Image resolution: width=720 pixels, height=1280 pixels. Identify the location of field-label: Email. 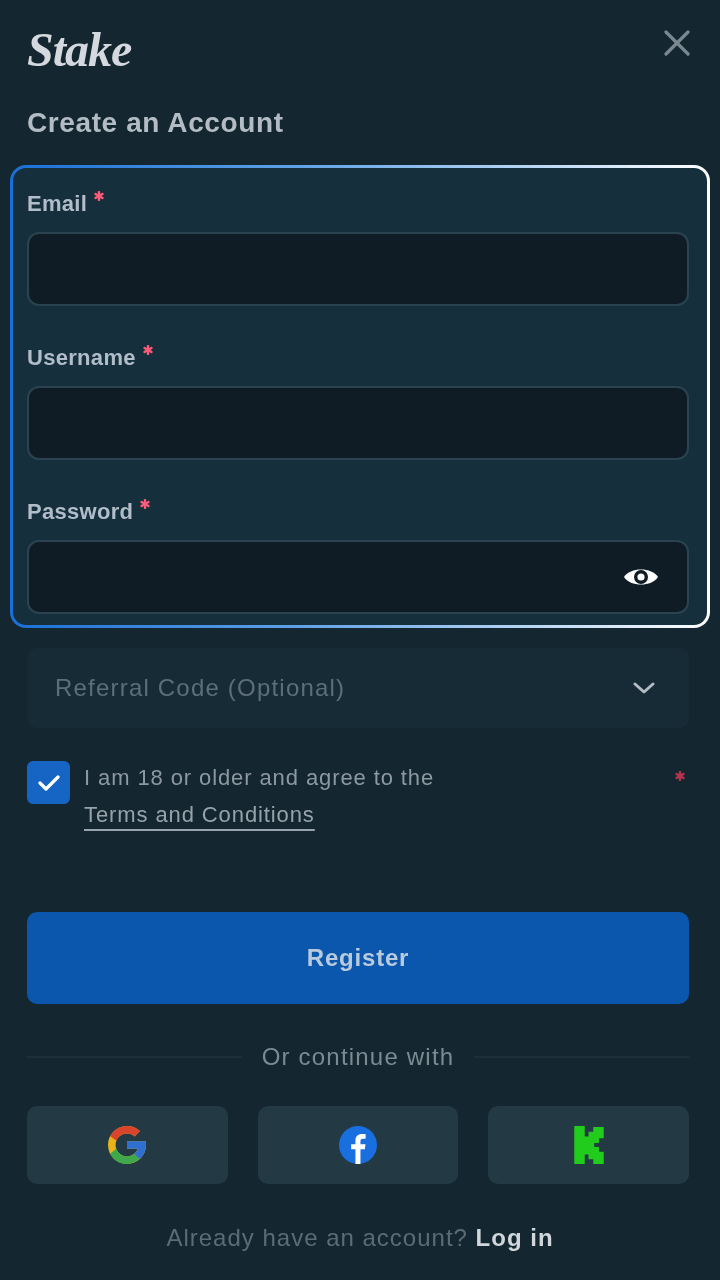
(57, 204).